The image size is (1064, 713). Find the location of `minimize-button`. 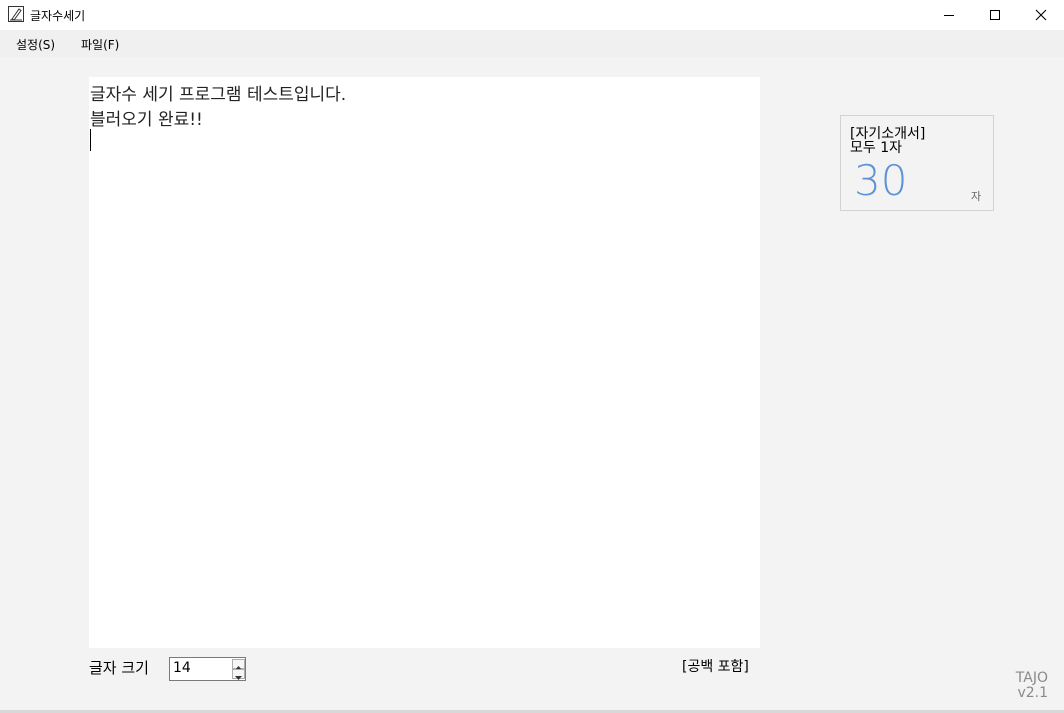

minimize-button is located at coordinates (949, 15).